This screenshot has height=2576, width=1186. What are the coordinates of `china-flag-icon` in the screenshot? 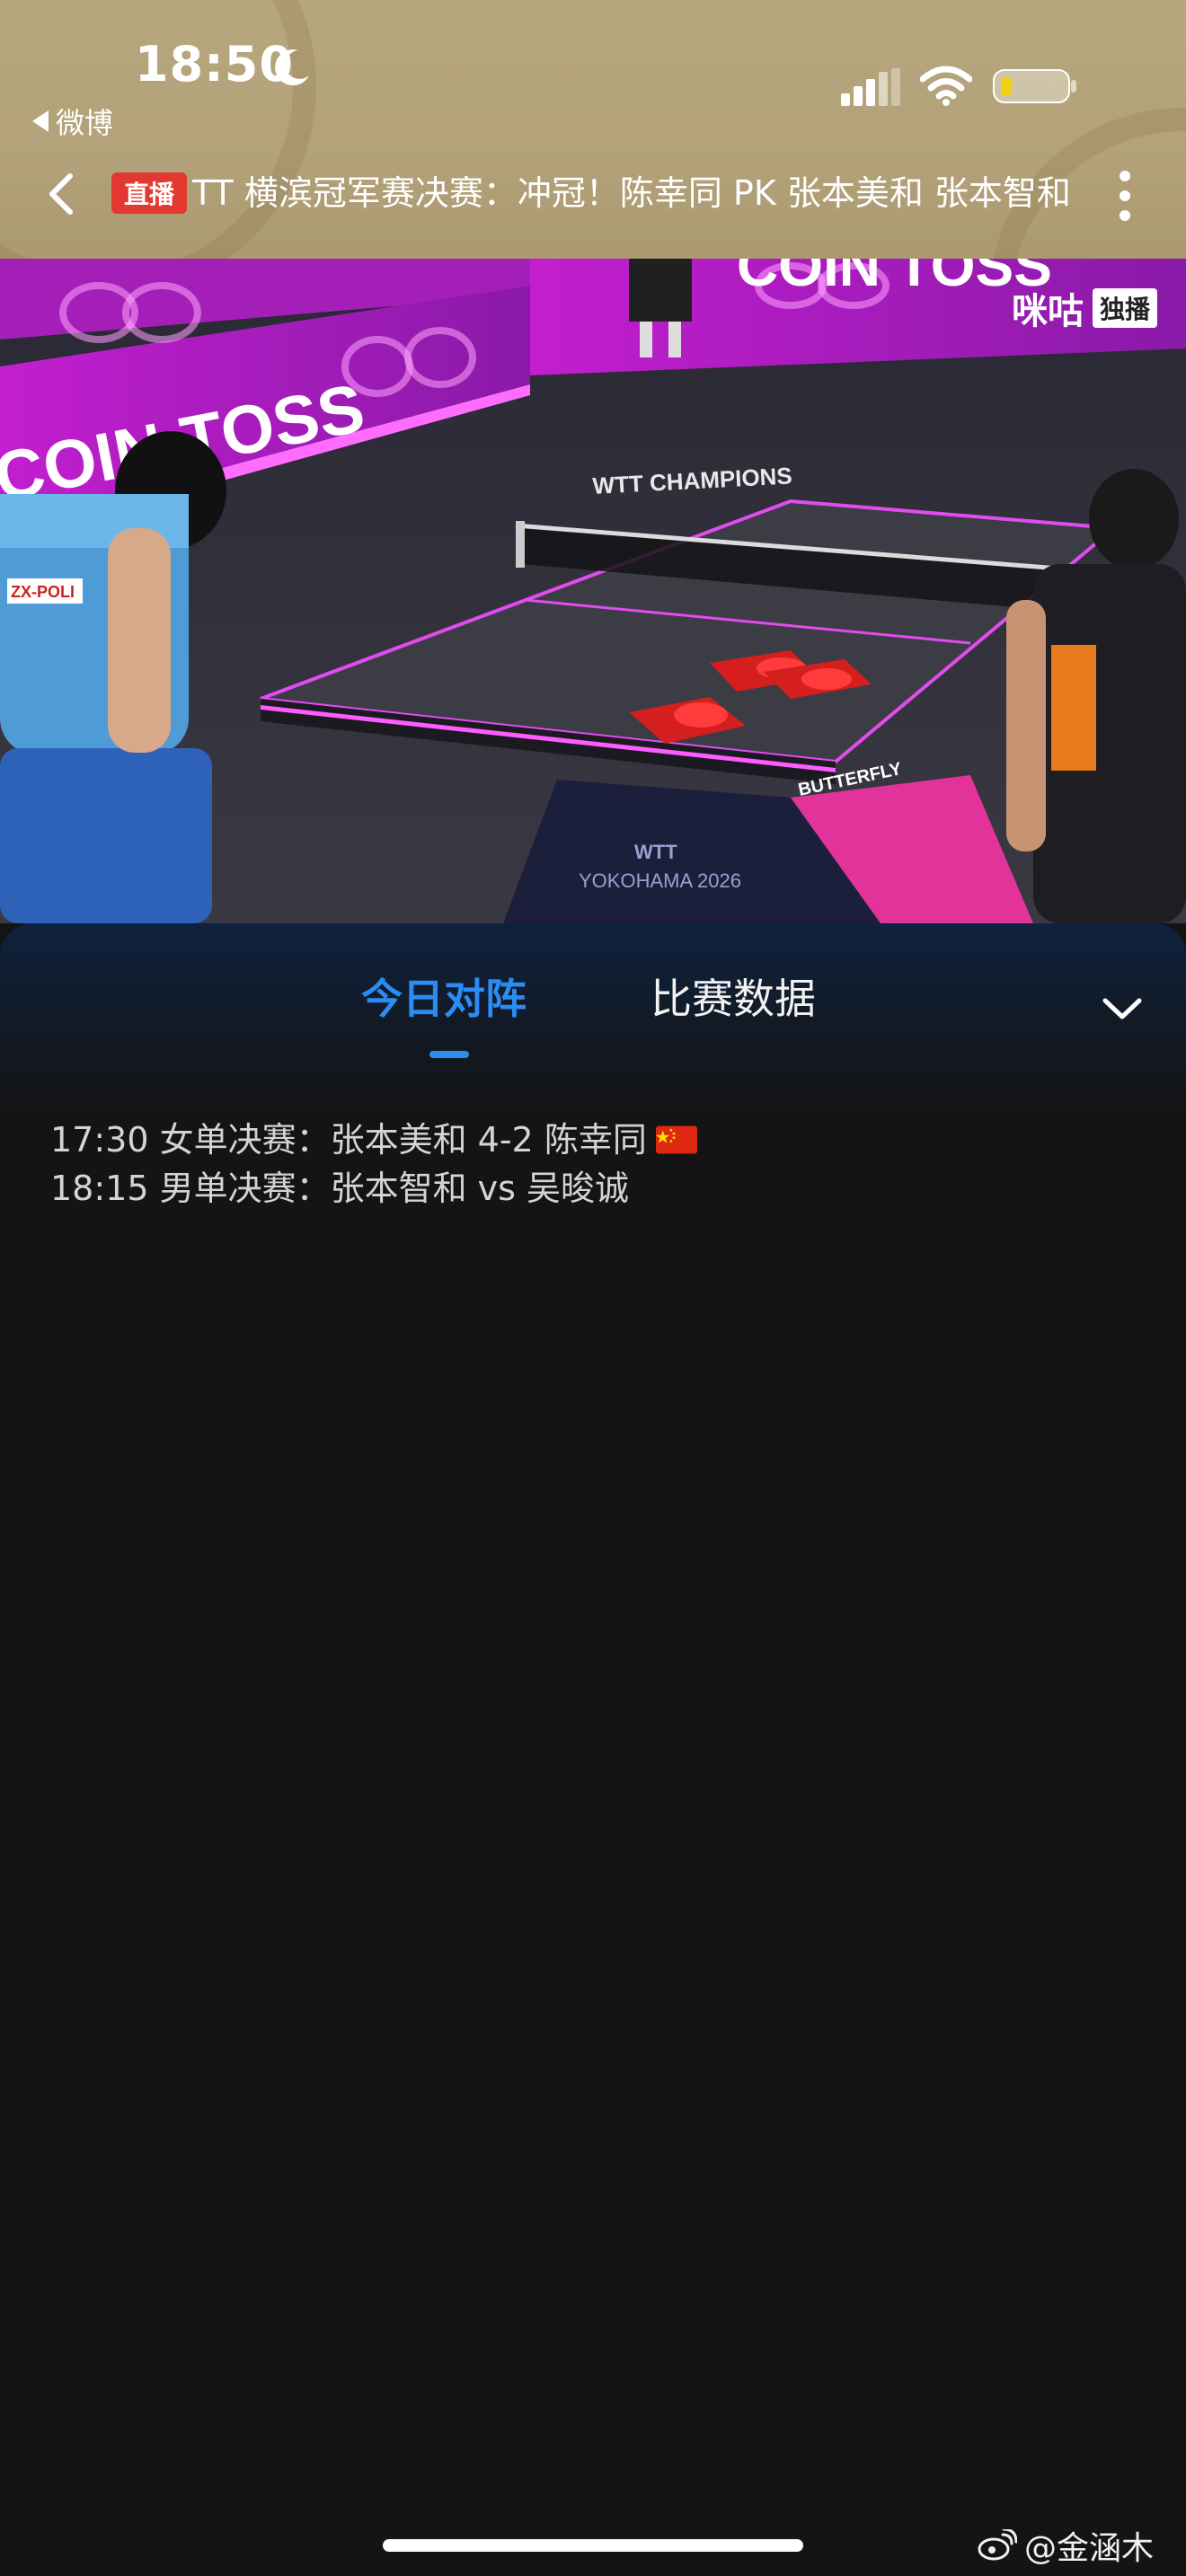 It's located at (676, 1139).